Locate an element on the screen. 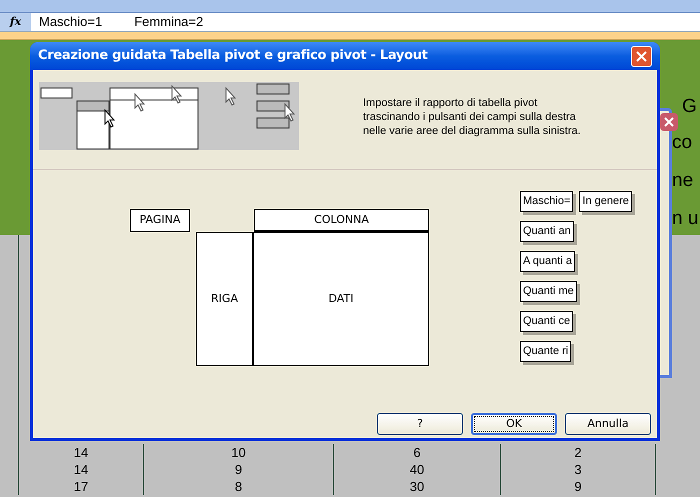 This screenshot has width=700, height=497. row-drop-area: RIGA is located at coordinates (225, 299).